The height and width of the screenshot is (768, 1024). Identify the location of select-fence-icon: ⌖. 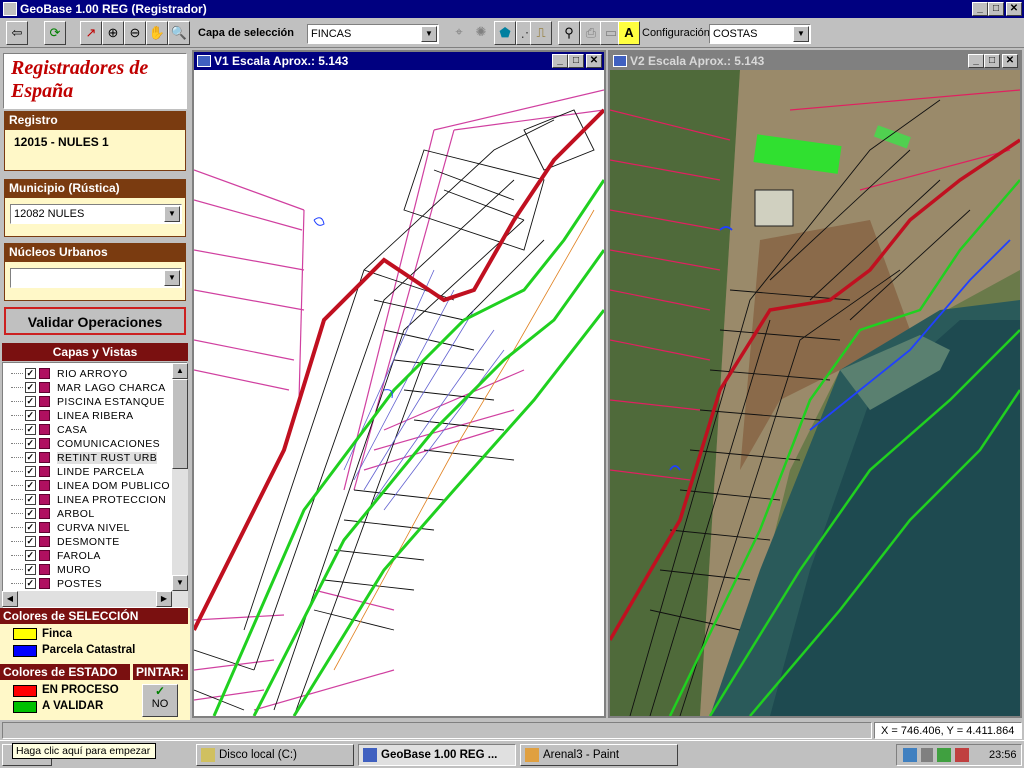
(459, 33).